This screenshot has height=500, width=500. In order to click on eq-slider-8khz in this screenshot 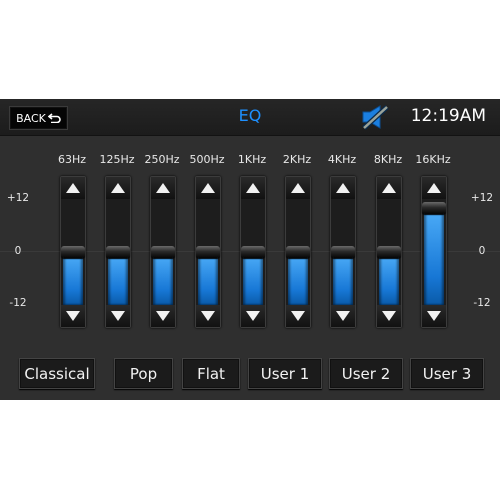, I will do `click(389, 252)`.